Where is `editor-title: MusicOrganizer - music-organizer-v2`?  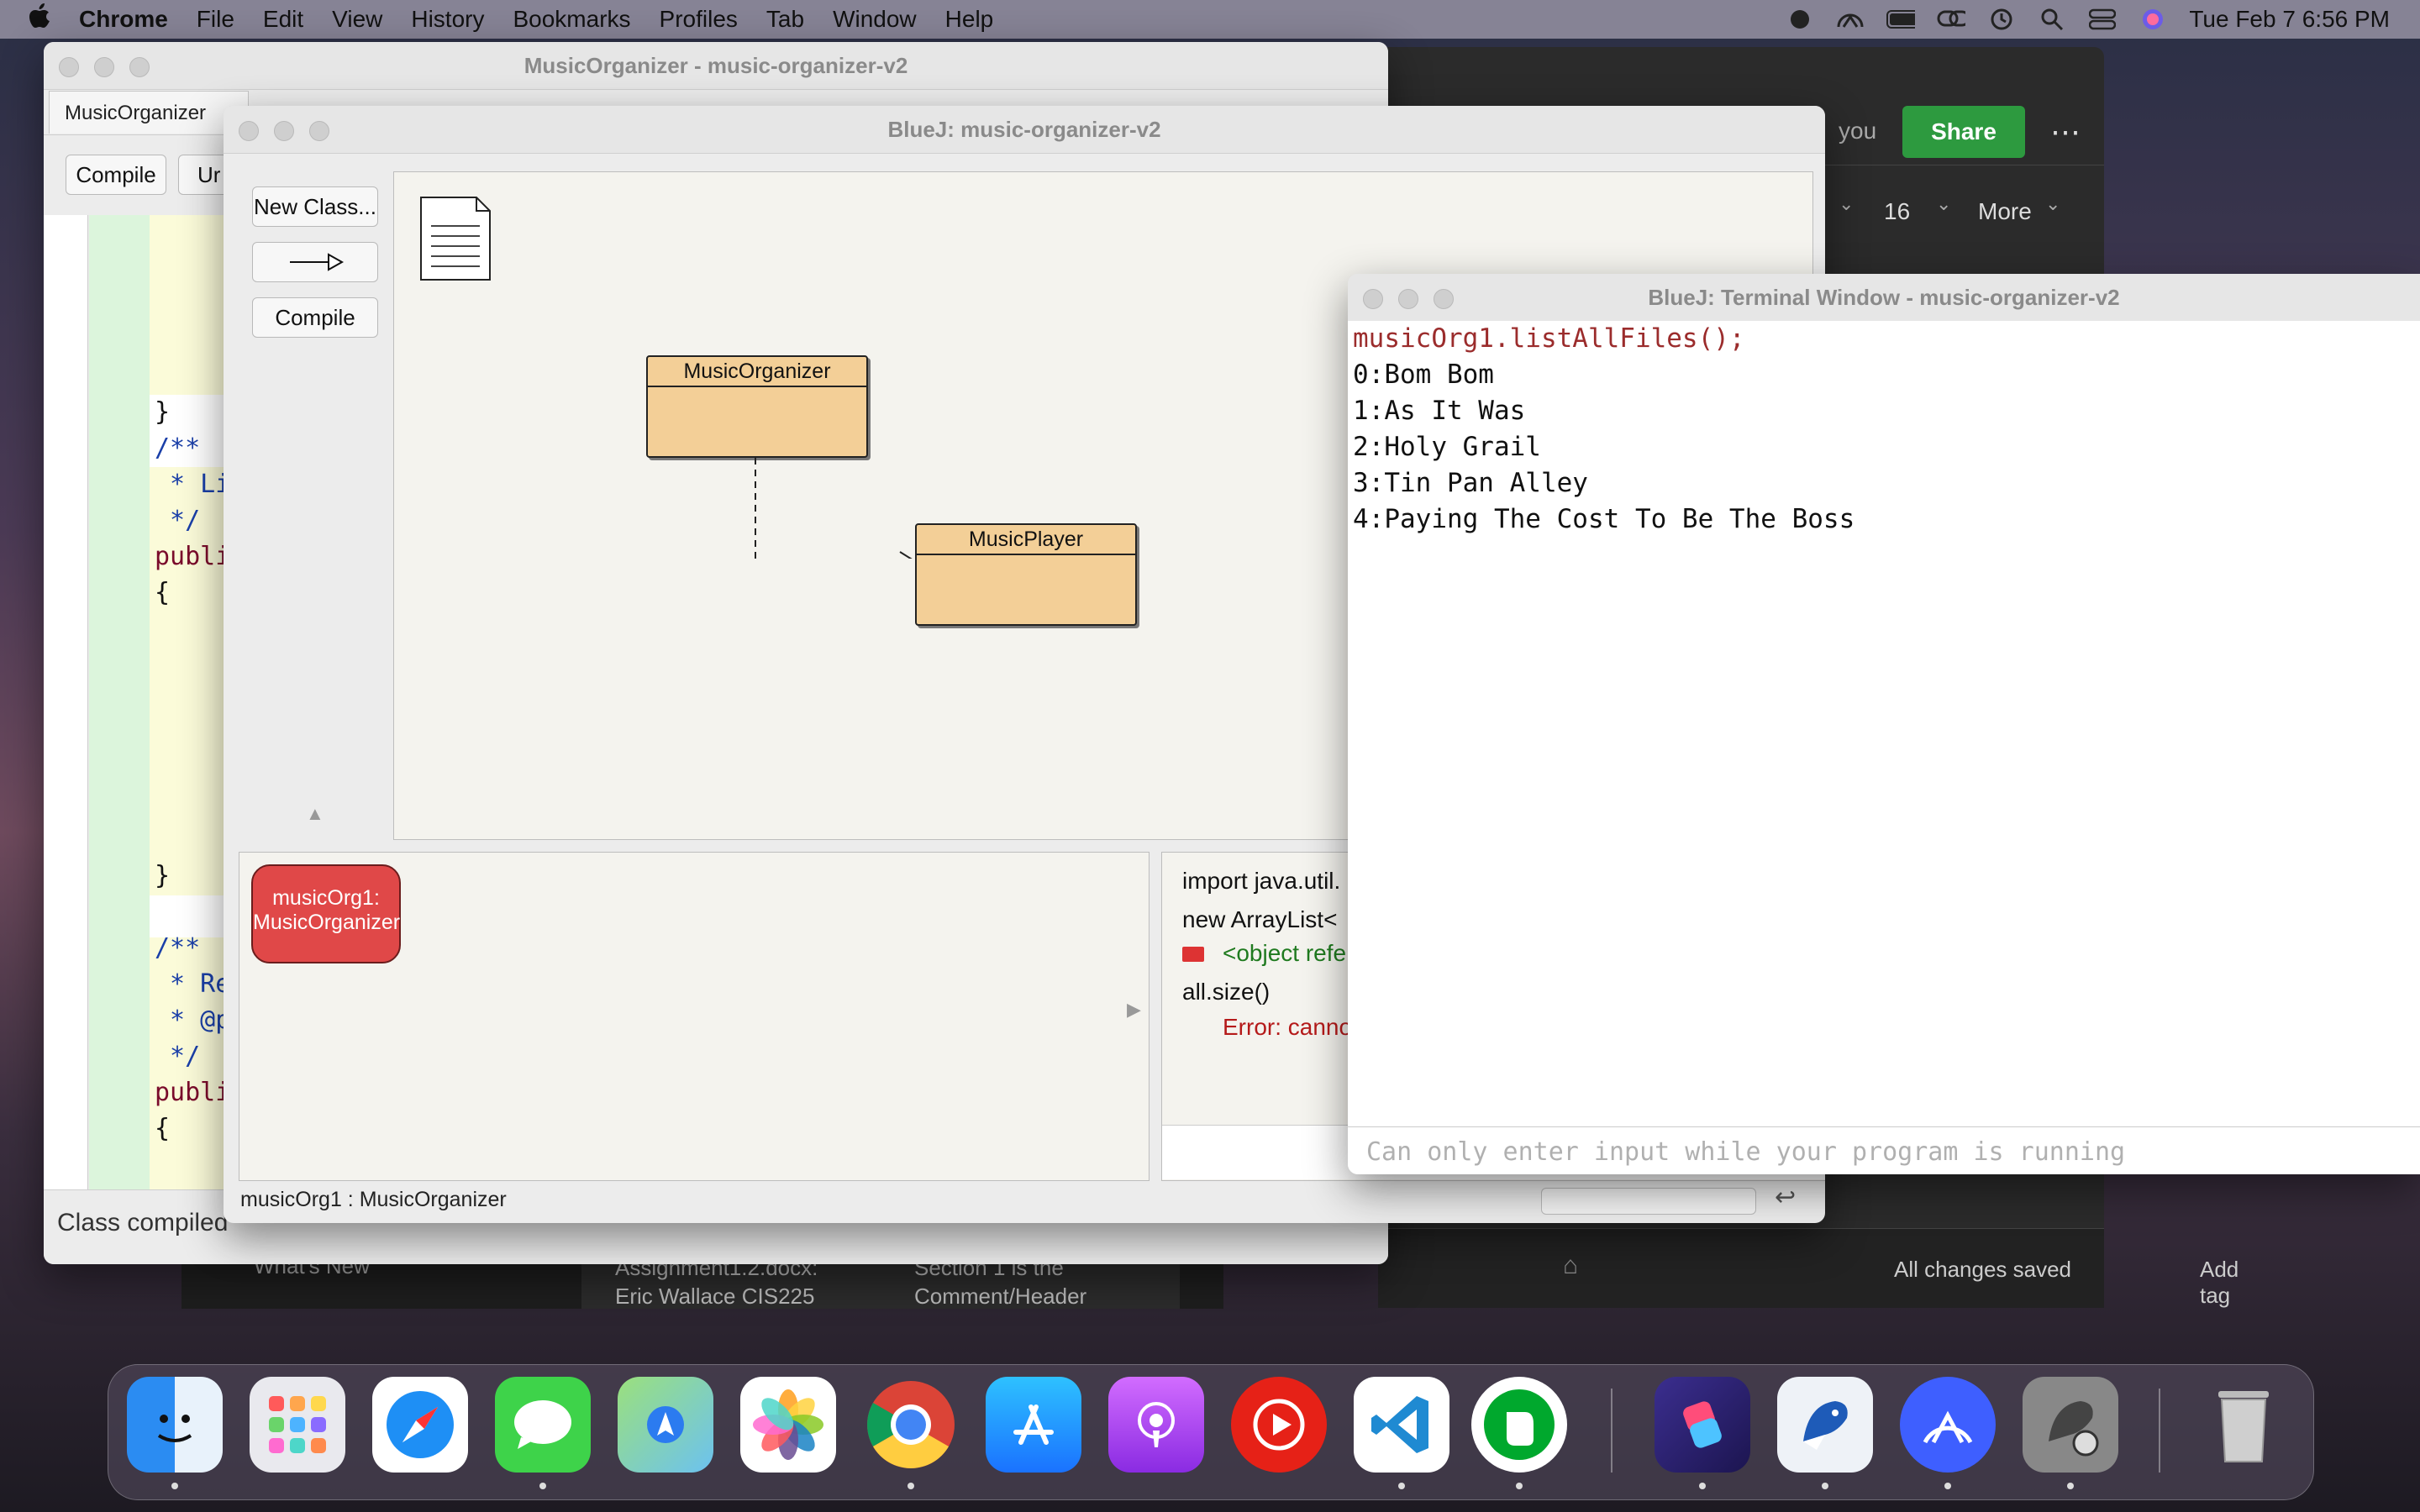 editor-title: MusicOrganizer - music-organizer-v2 is located at coordinates (716, 65).